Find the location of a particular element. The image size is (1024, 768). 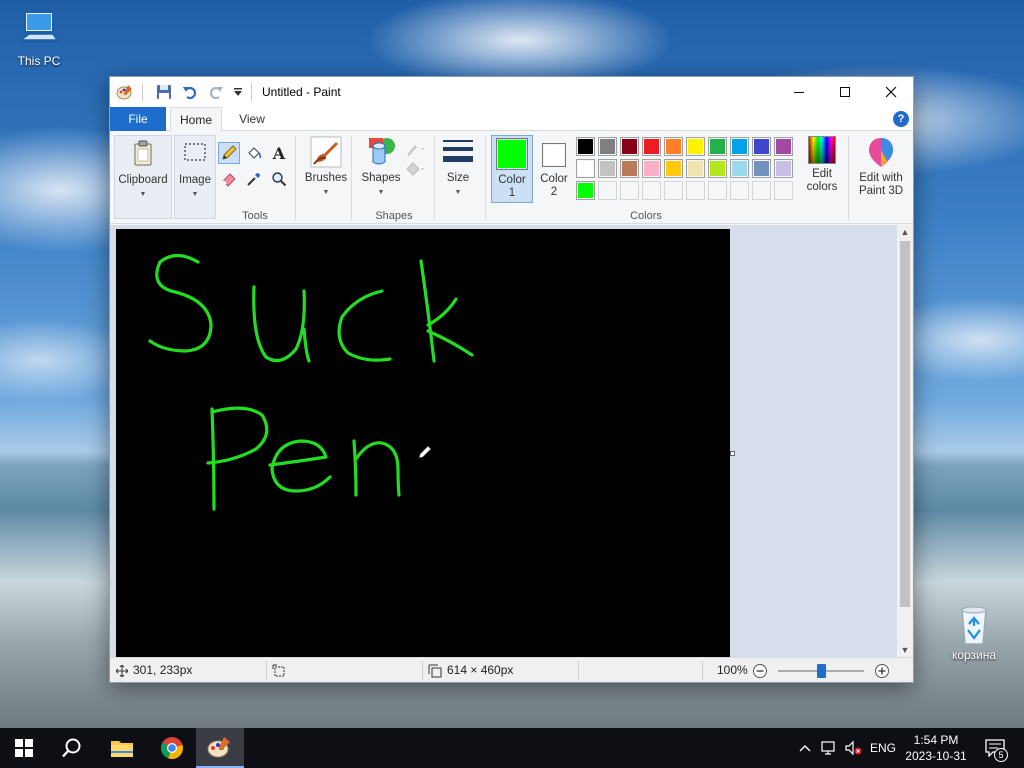

file-explorer-taskbar-button is located at coordinates (122, 748).